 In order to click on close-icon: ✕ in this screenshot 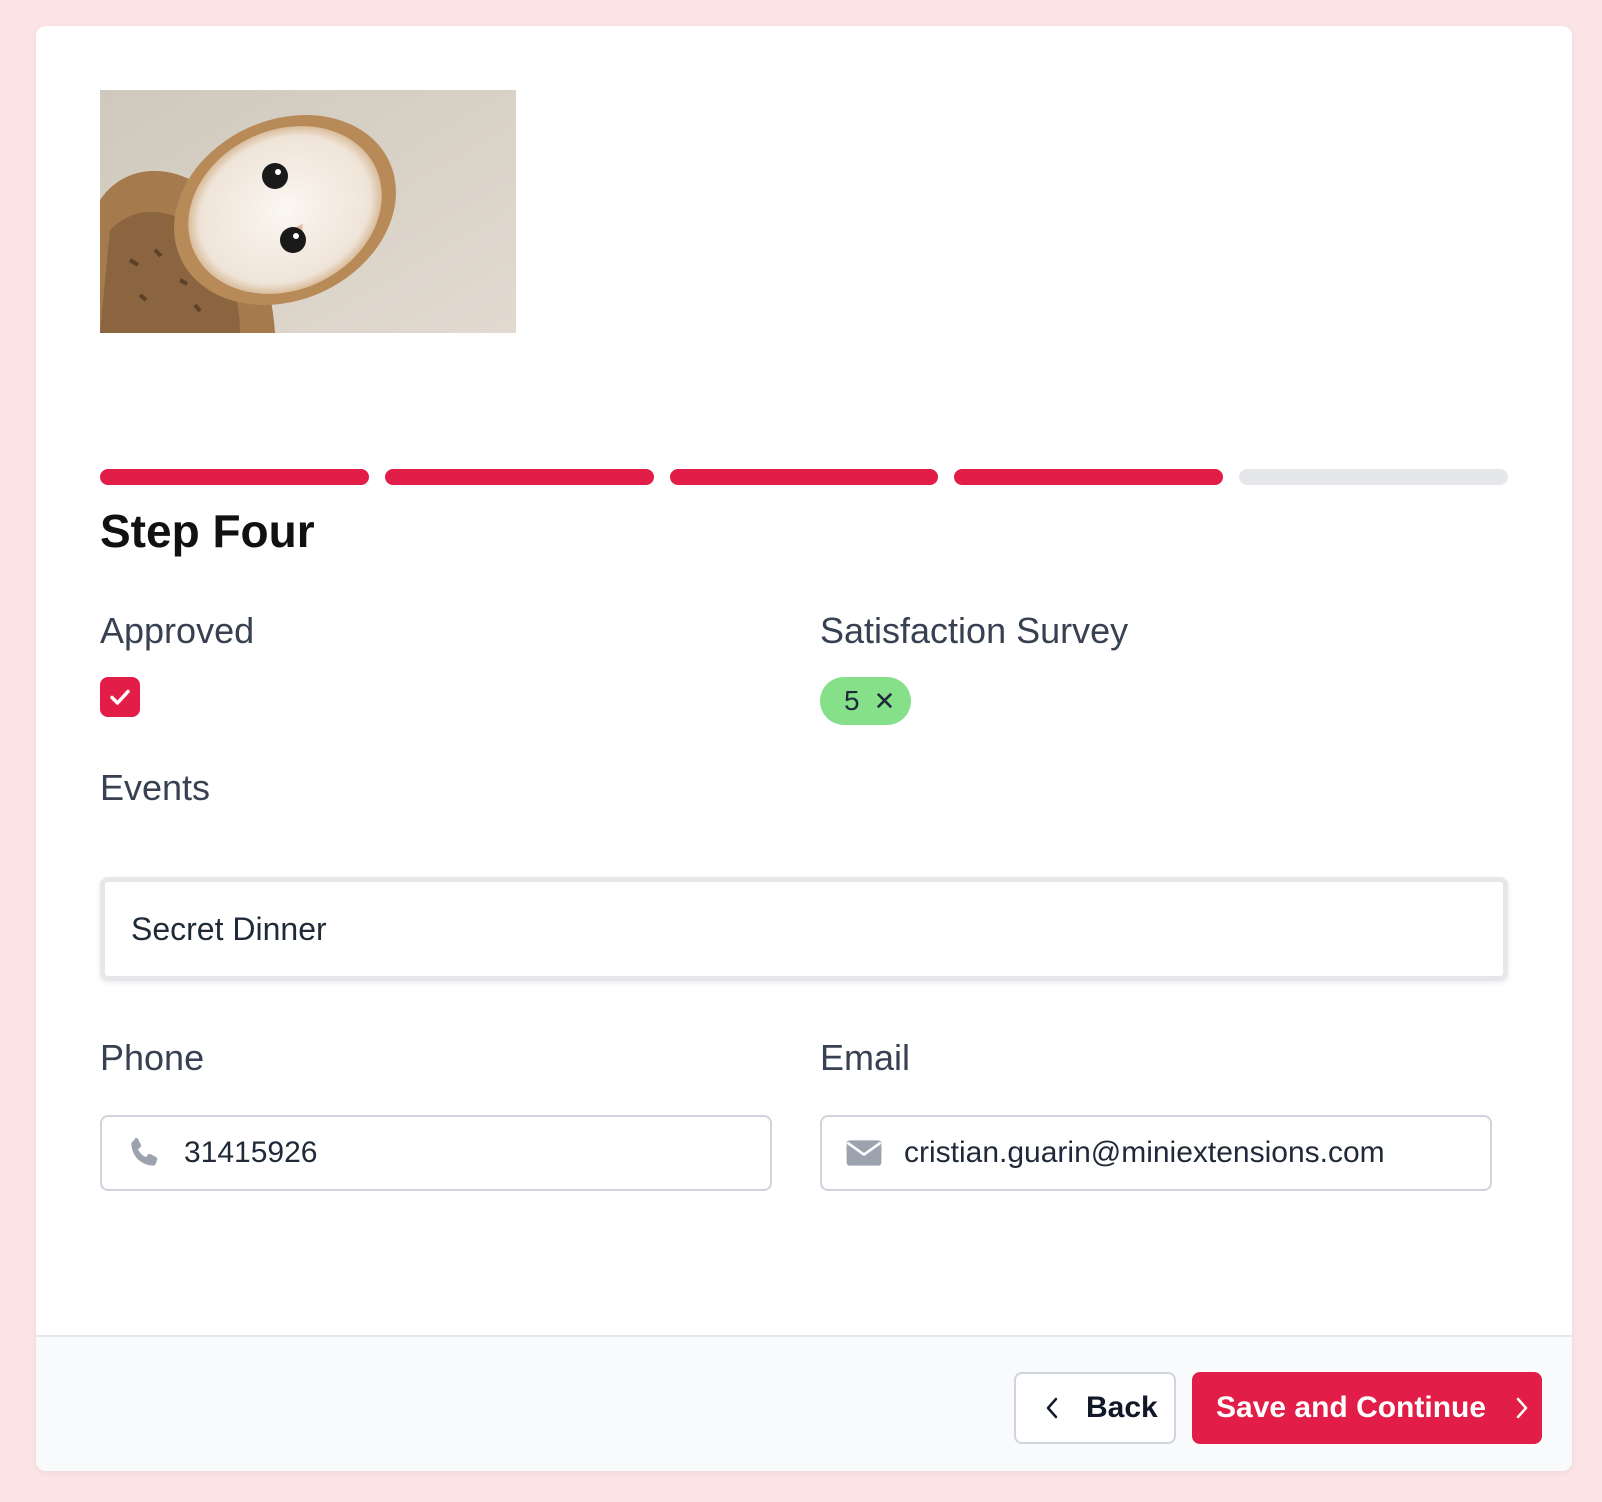, I will do `click(885, 701)`.